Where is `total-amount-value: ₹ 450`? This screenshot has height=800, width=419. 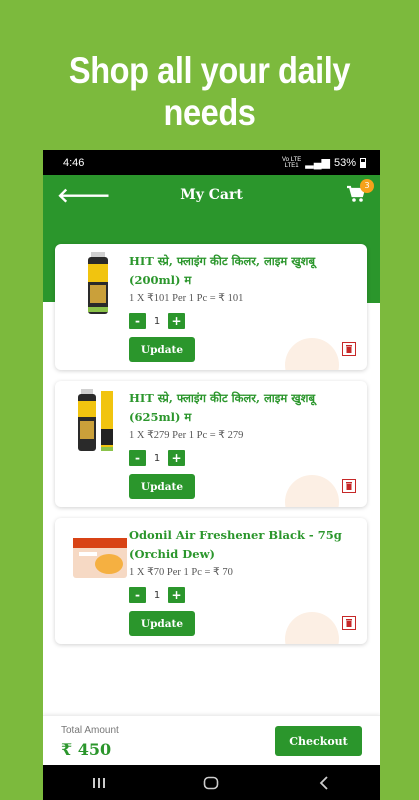 total-amount-value: ₹ 450 is located at coordinates (86, 749).